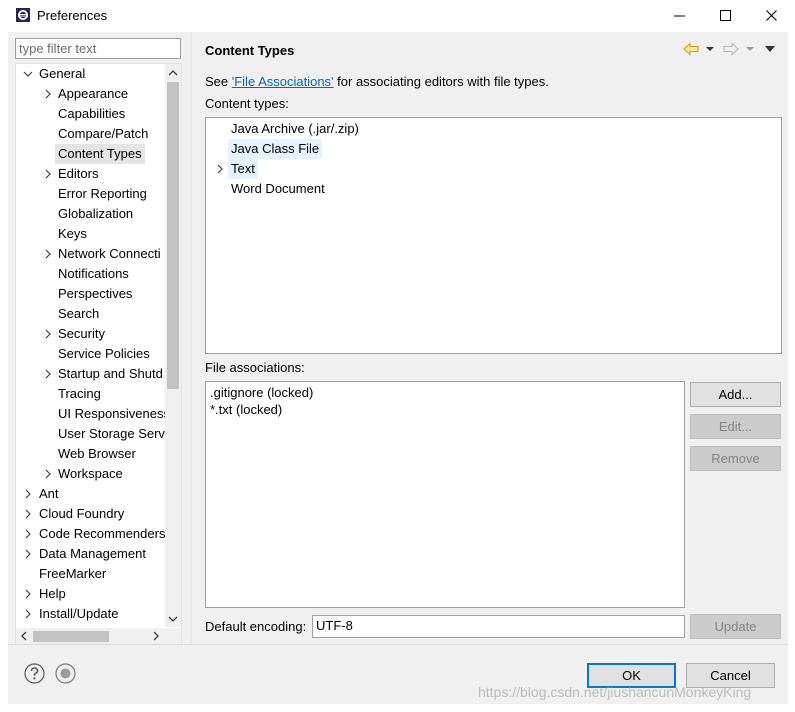  I want to click on tree-item-globalization: Globalization, so click(95, 214).